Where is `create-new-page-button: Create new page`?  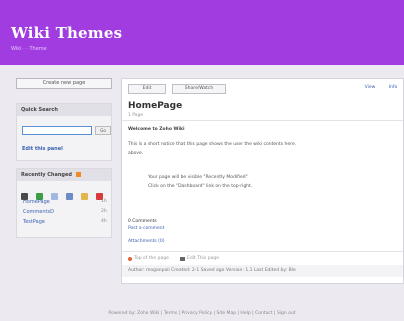 create-new-page-button: Create new page is located at coordinates (64, 83).